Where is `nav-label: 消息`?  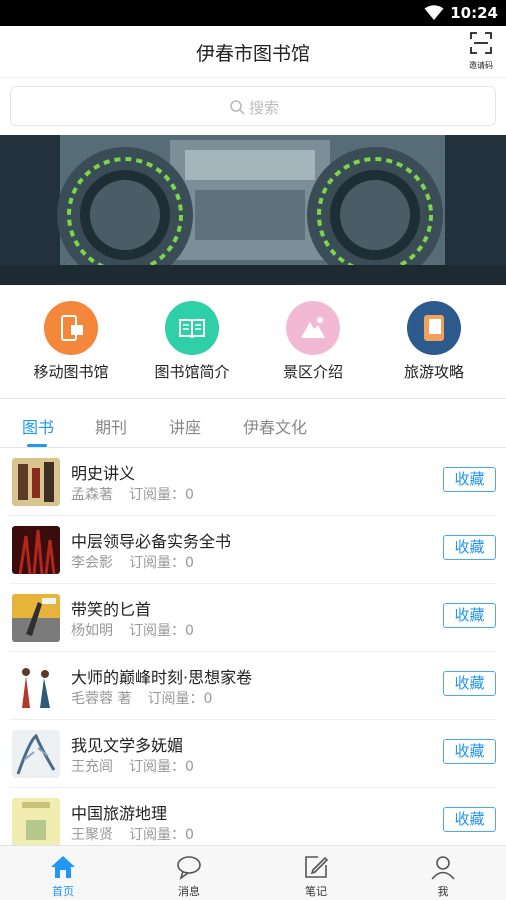 nav-label: 消息 is located at coordinates (189, 891).